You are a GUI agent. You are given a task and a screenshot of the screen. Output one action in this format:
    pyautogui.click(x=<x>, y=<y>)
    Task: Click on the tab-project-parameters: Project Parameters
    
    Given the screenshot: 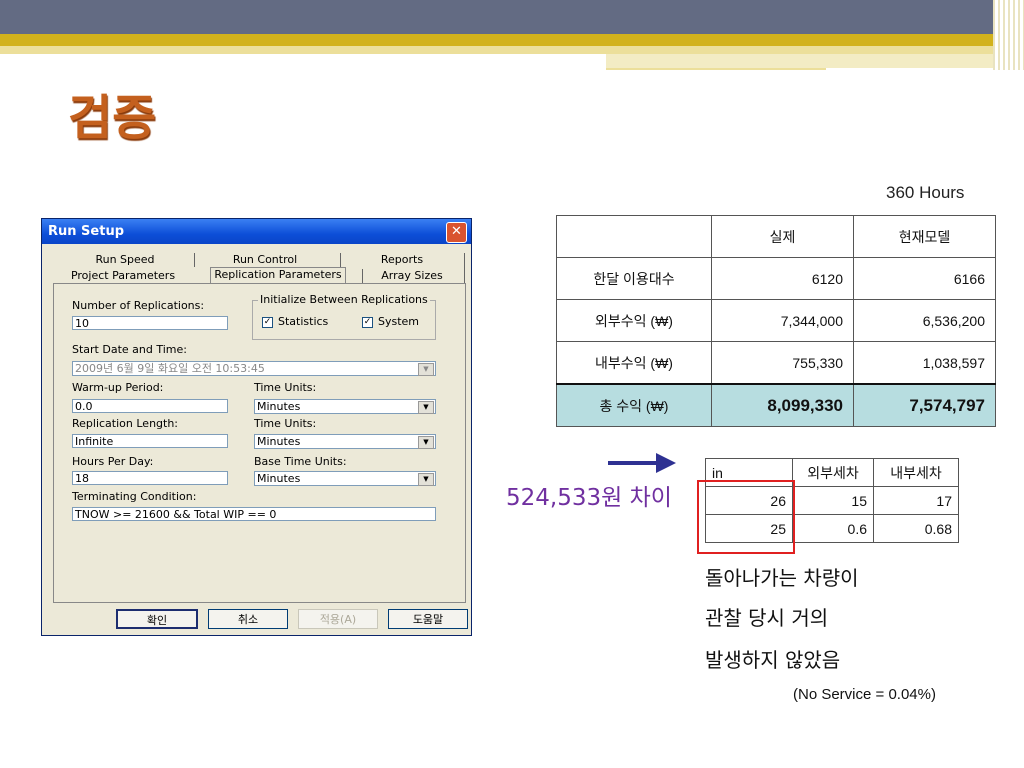 What is the action you would take?
    pyautogui.click(x=123, y=276)
    